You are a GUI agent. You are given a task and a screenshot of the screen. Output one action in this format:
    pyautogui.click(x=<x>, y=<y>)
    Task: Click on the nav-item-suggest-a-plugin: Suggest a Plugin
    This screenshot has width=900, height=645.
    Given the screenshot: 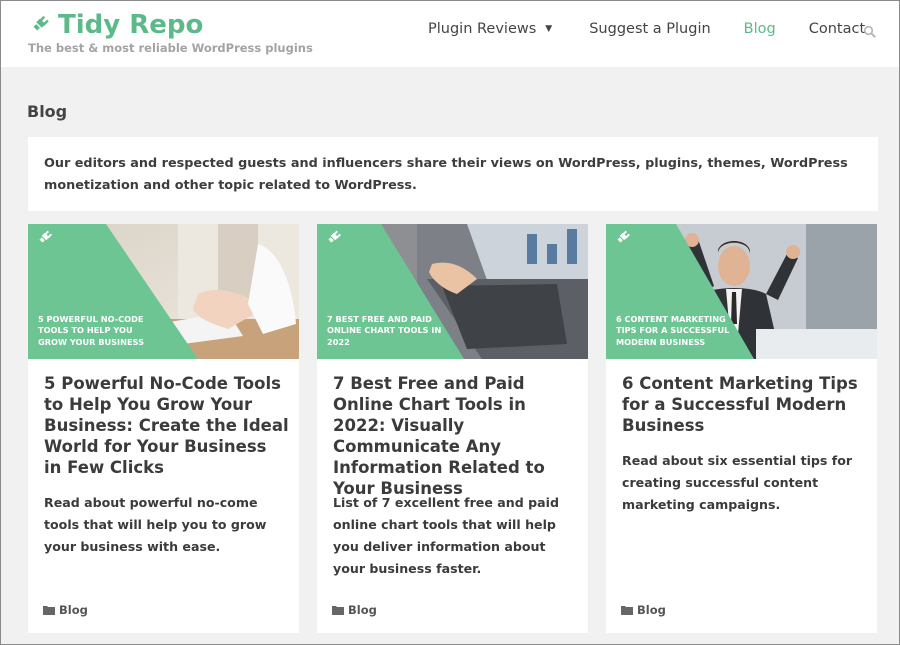 What is the action you would take?
    pyautogui.click(x=649, y=29)
    